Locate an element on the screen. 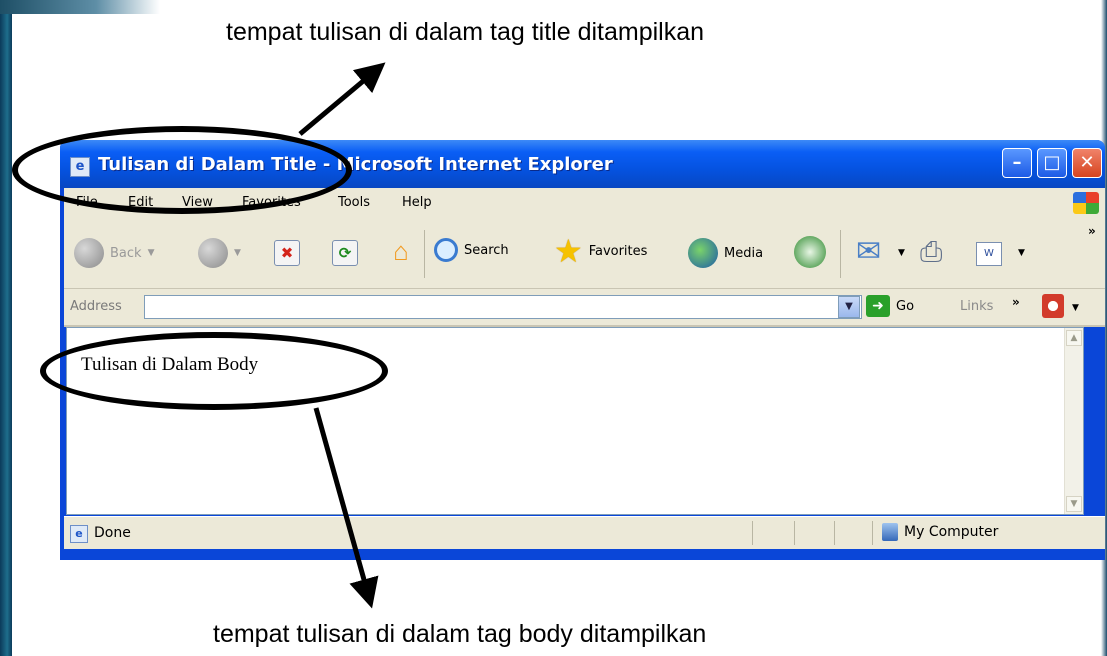 The width and height of the screenshot is (1107, 656). arrow-to-title-caption is located at coordinates (342, 99).